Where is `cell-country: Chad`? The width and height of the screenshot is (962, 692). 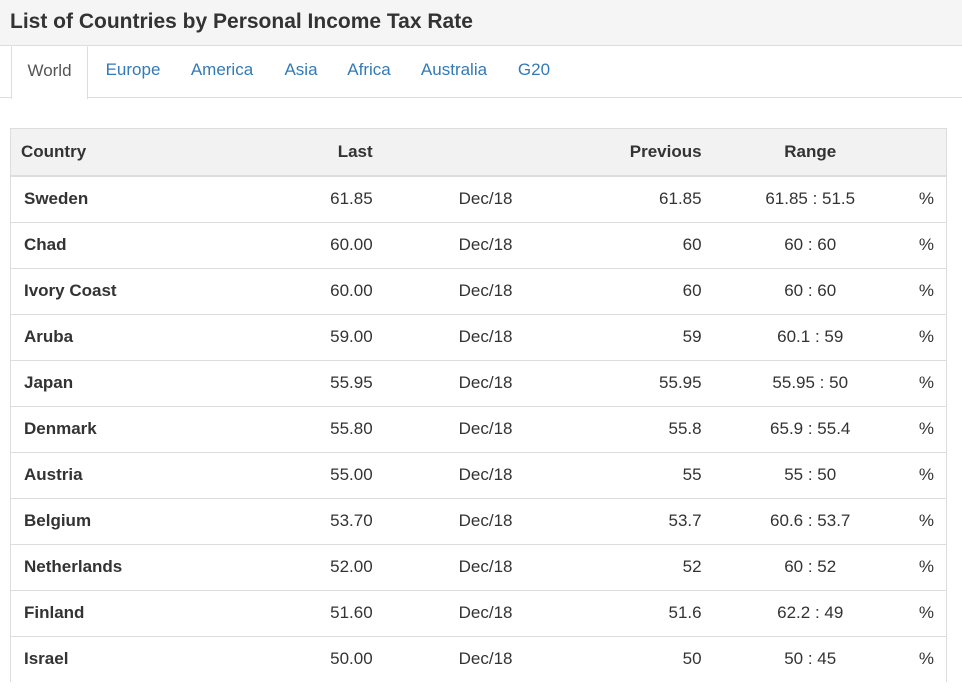
cell-country: Chad is located at coordinates (118, 244).